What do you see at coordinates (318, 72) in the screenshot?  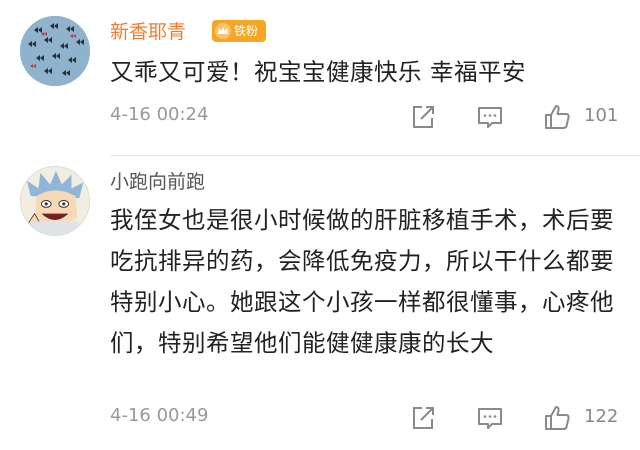 I see `comment-text: 又乖又可爱！祝宝宝健康快乐 幸福平安` at bounding box center [318, 72].